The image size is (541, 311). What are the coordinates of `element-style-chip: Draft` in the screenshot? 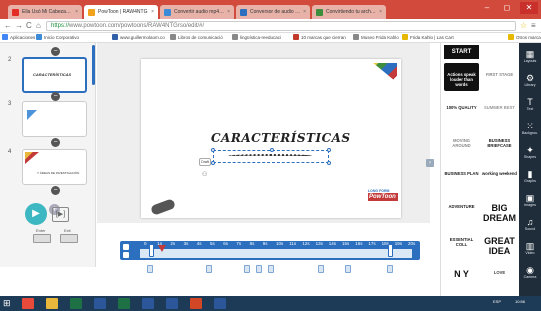 It's located at (205, 162).